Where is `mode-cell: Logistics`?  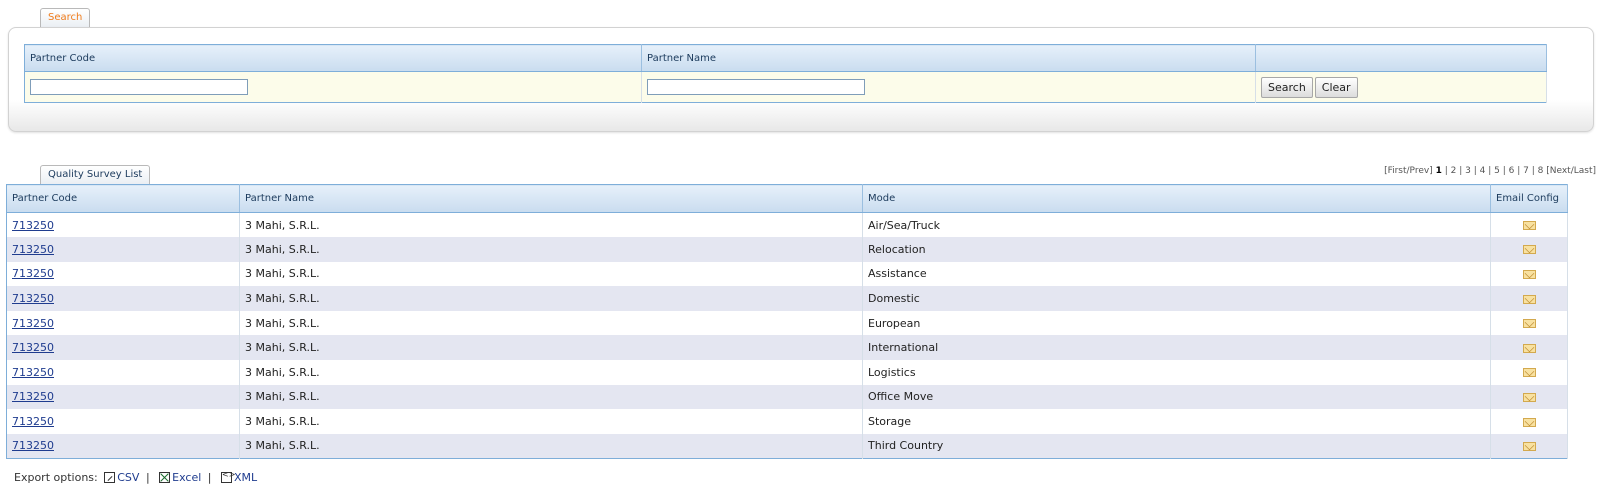
mode-cell: Logistics is located at coordinates (1176, 372).